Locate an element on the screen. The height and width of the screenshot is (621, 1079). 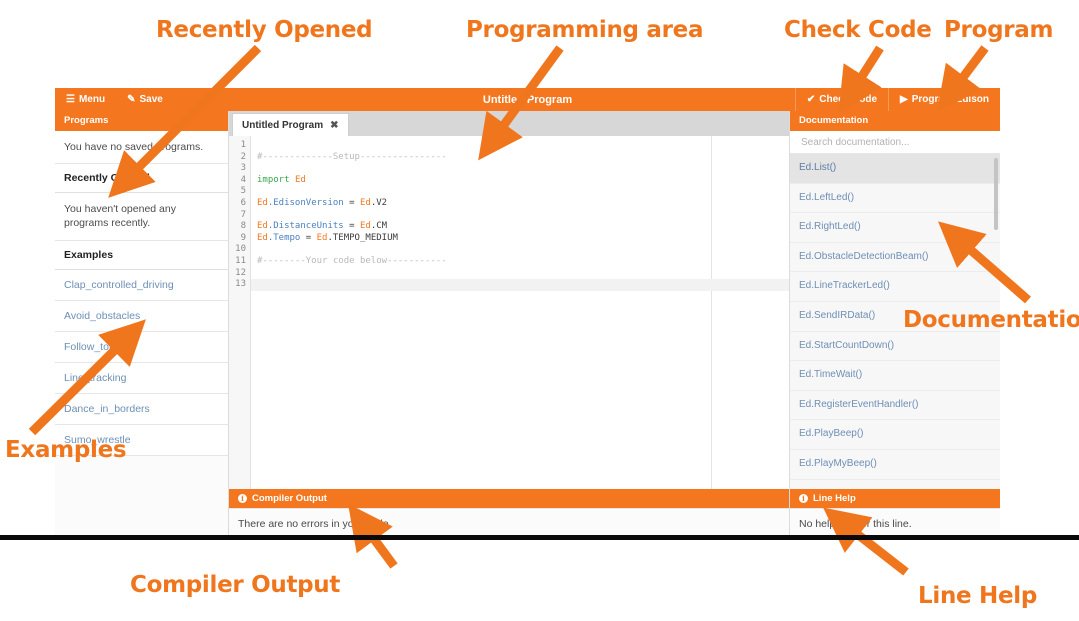
toolbar-actions: ✔ Check Code ▶ Program Edison is located at coordinates (897, 99).